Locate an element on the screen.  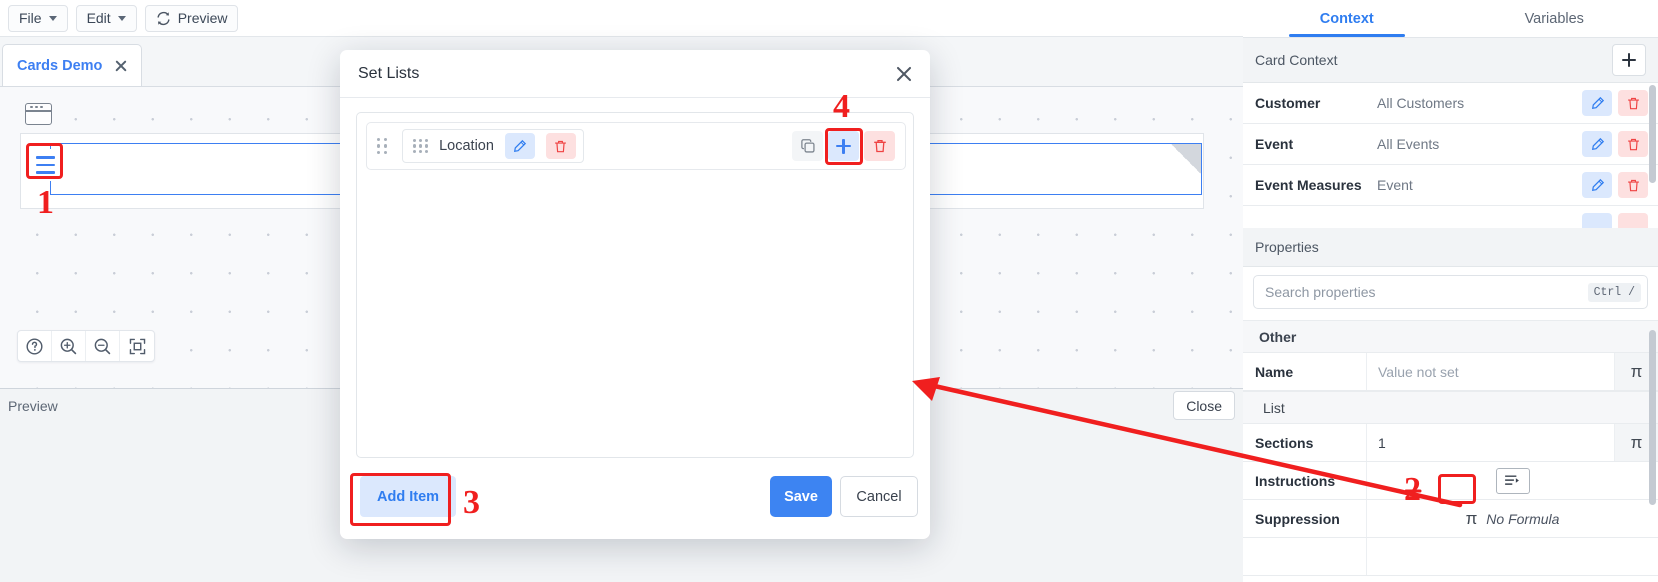
property-value: Value not set is located at coordinates (1490, 371).